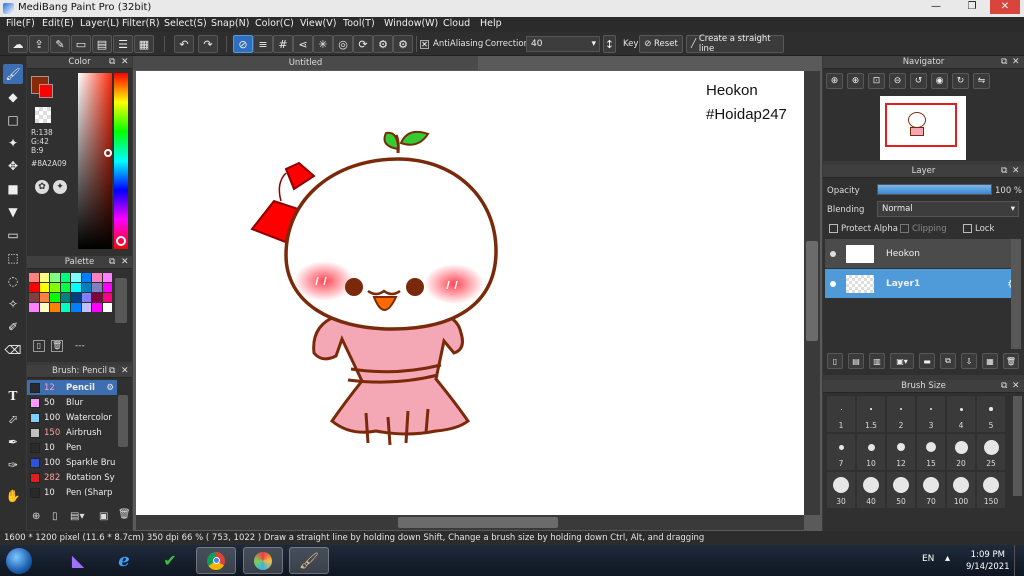  What do you see at coordinates (918, 81) in the screenshot?
I see `rotate-left-icon: ↺` at bounding box center [918, 81].